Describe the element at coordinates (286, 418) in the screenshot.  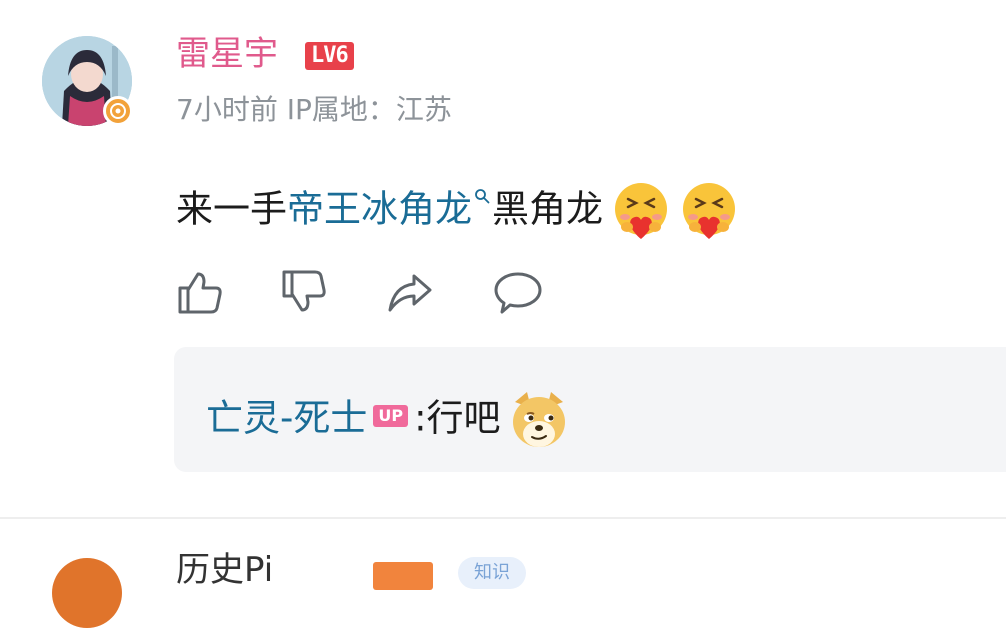
I see `reply-username: 亡灵-死士` at that location.